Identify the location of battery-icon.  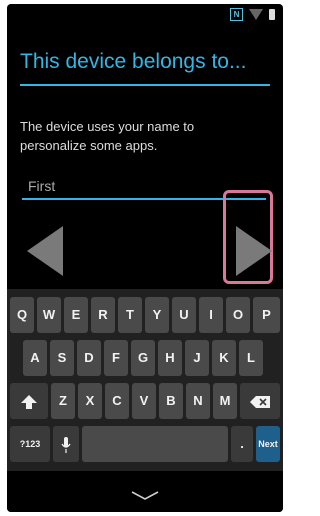
(272, 14).